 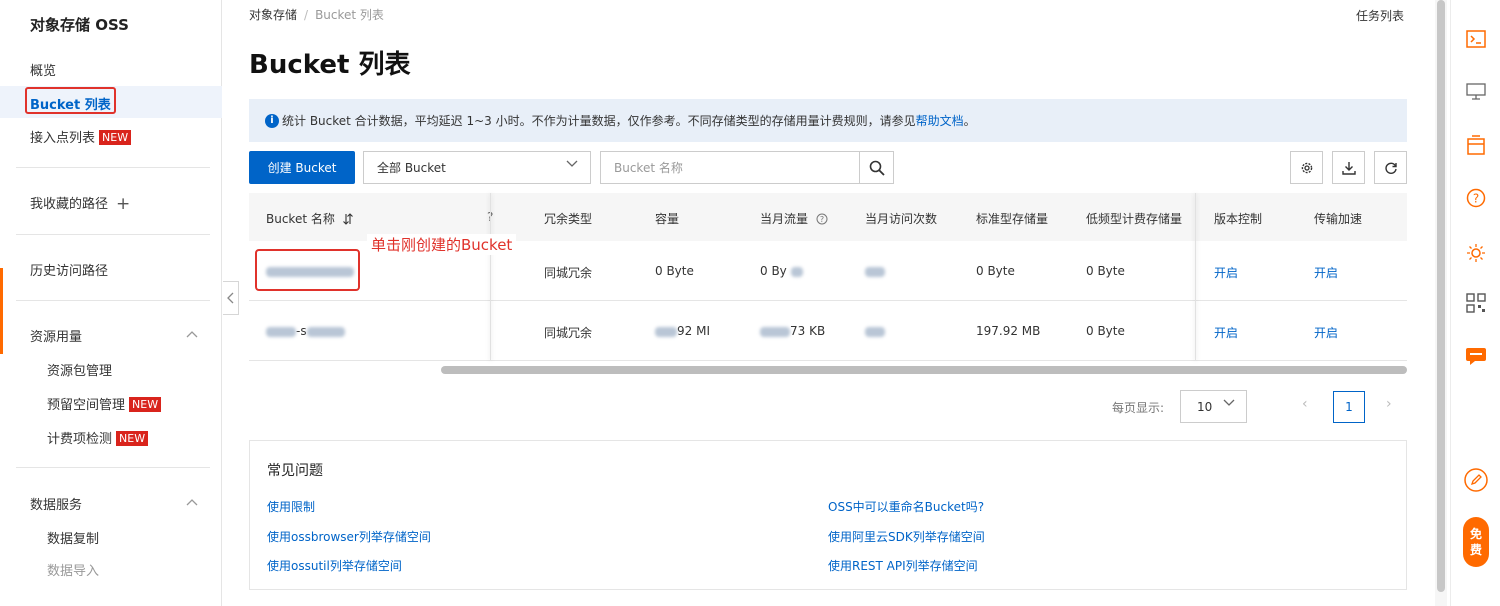 I want to click on free-trial-button: 免 费, so click(x=1476, y=542).